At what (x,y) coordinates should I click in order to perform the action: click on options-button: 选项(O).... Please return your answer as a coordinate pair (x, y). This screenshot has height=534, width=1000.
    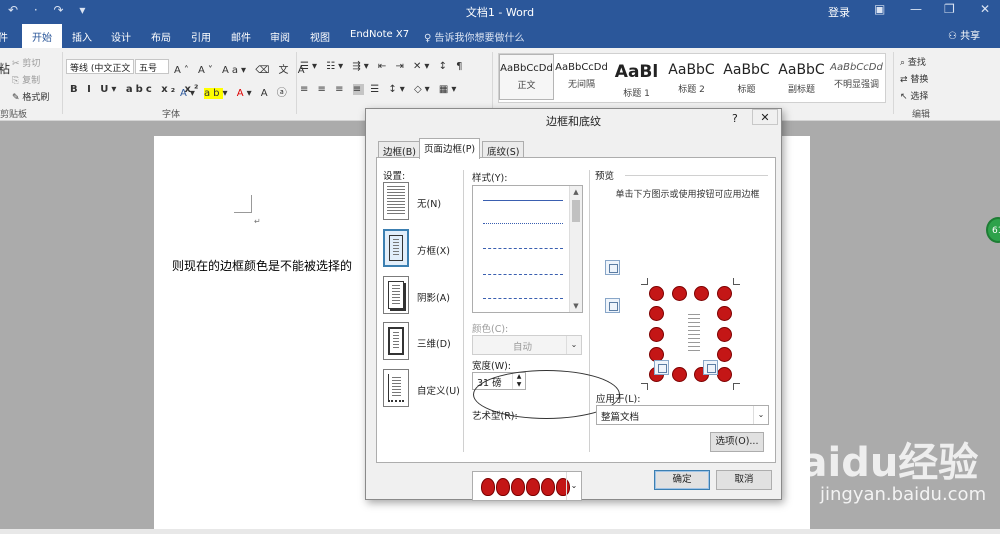
    Looking at the image, I should click on (737, 442).